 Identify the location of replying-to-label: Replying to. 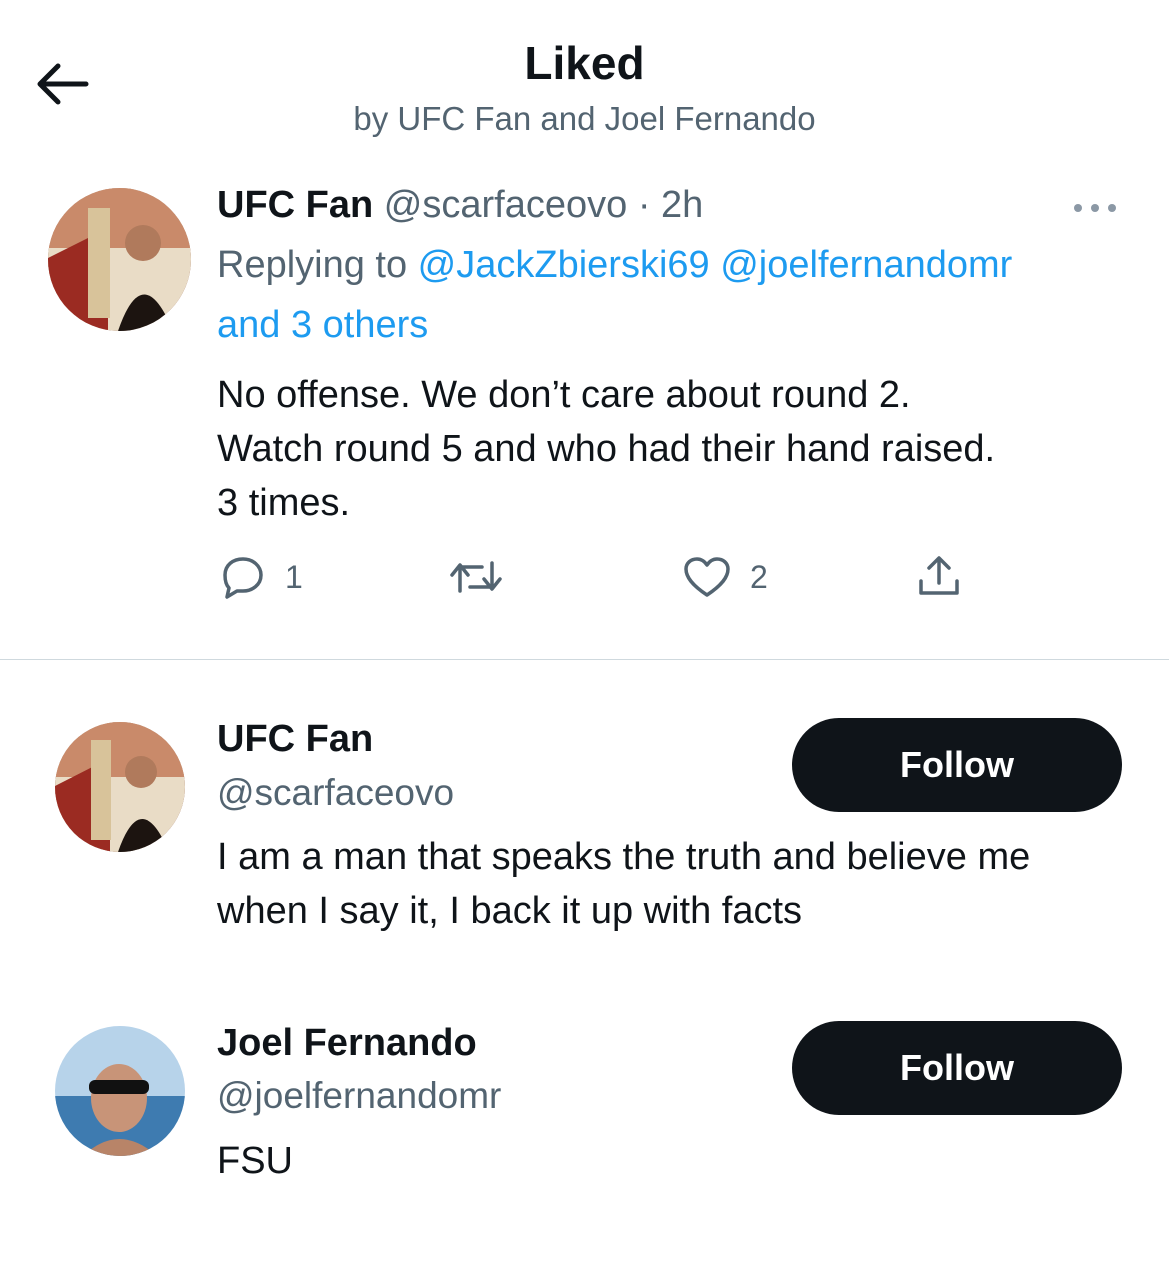
(317, 265).